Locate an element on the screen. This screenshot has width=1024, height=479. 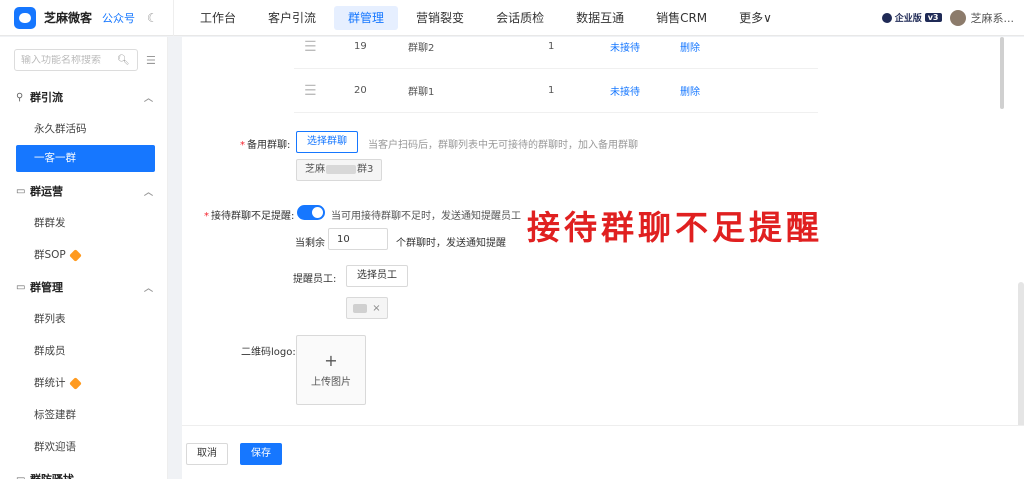
save-button: 保存 is located at coordinates (261, 454).